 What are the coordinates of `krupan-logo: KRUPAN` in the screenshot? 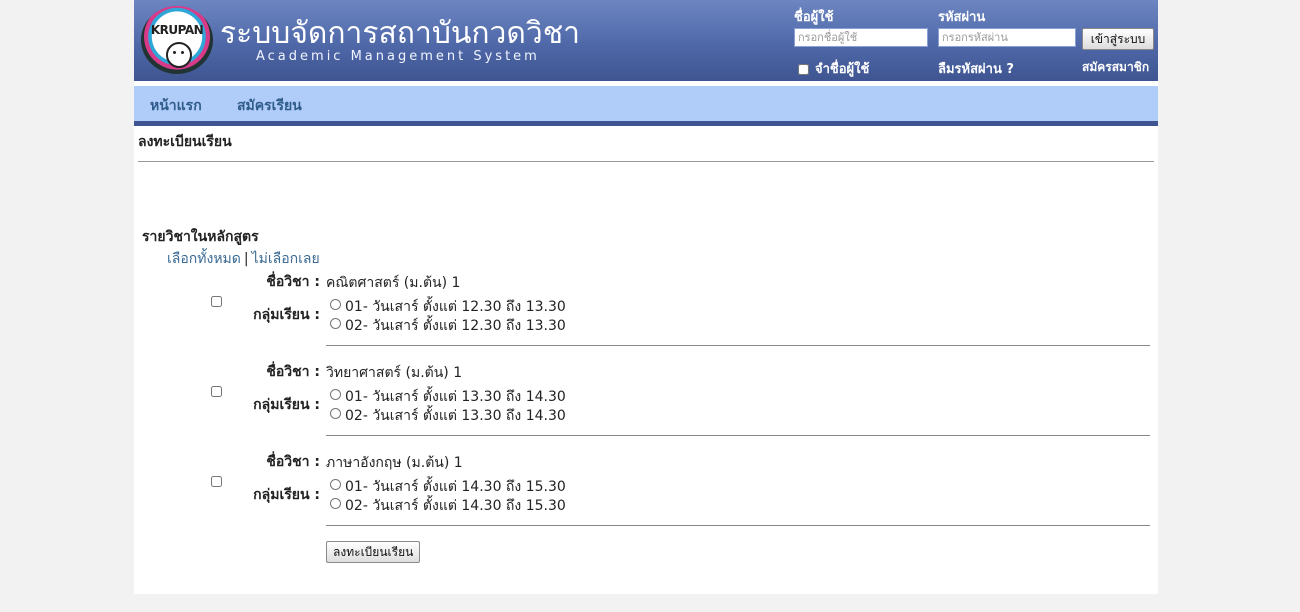 It's located at (177, 40).